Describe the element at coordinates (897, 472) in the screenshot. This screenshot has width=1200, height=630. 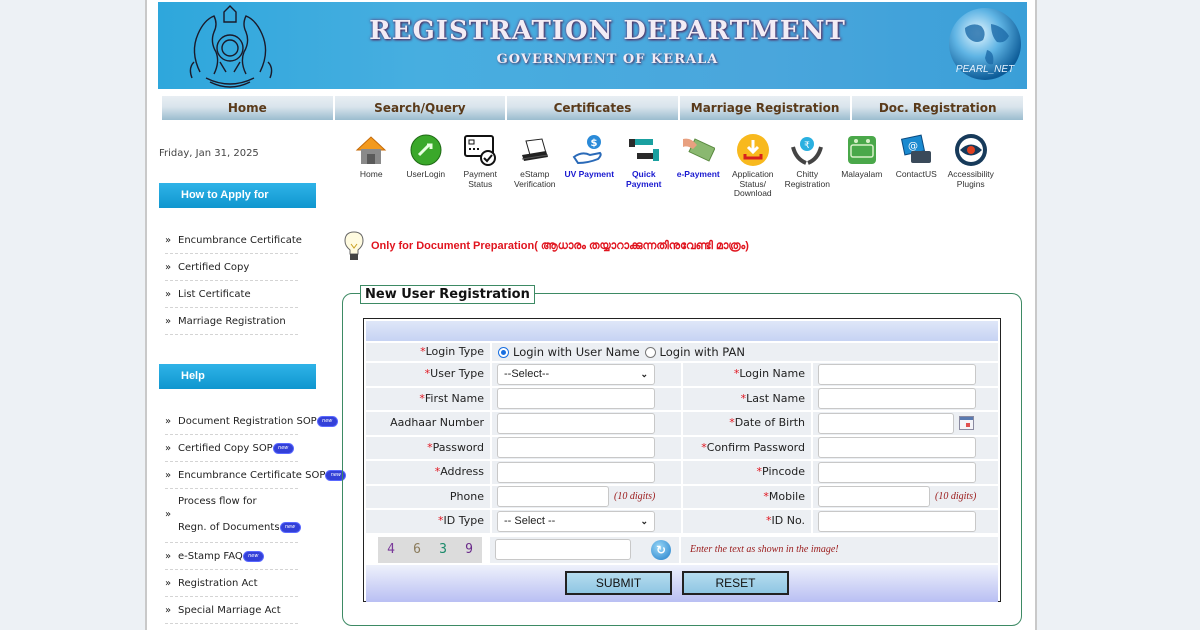
I see `pincode-input` at that location.